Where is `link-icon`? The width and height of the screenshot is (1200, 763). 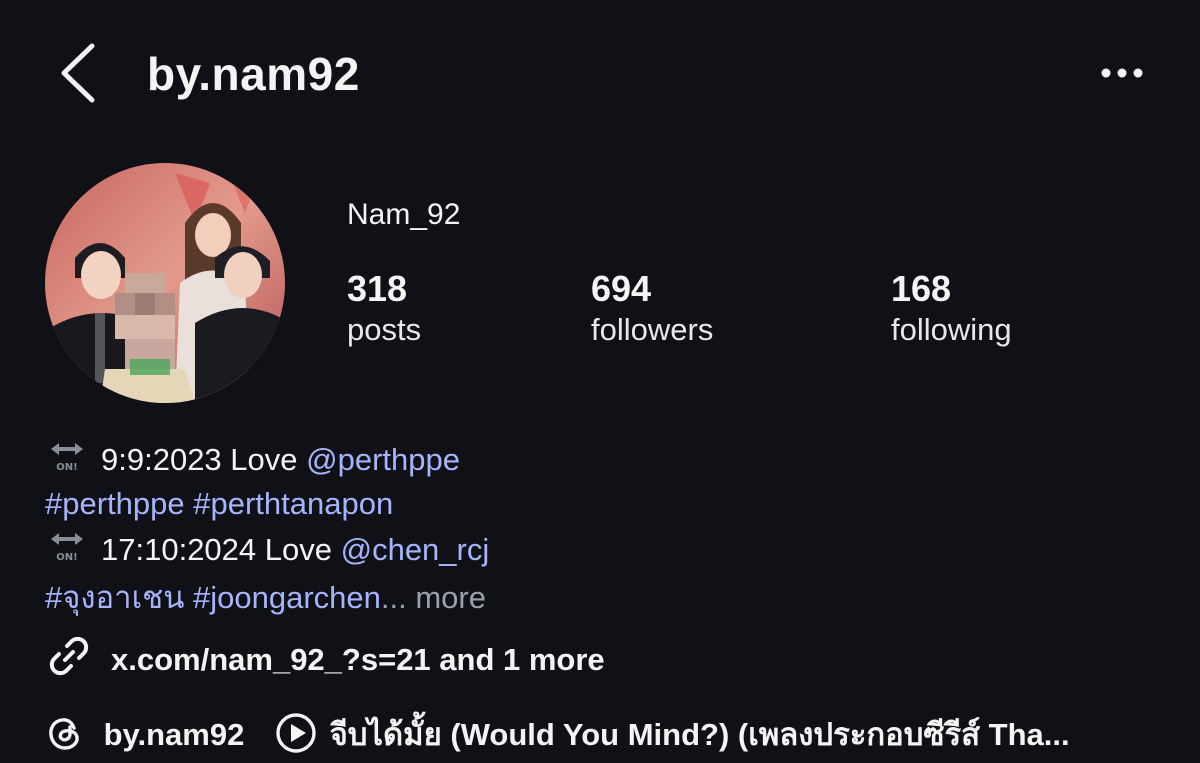
link-icon is located at coordinates (69, 656).